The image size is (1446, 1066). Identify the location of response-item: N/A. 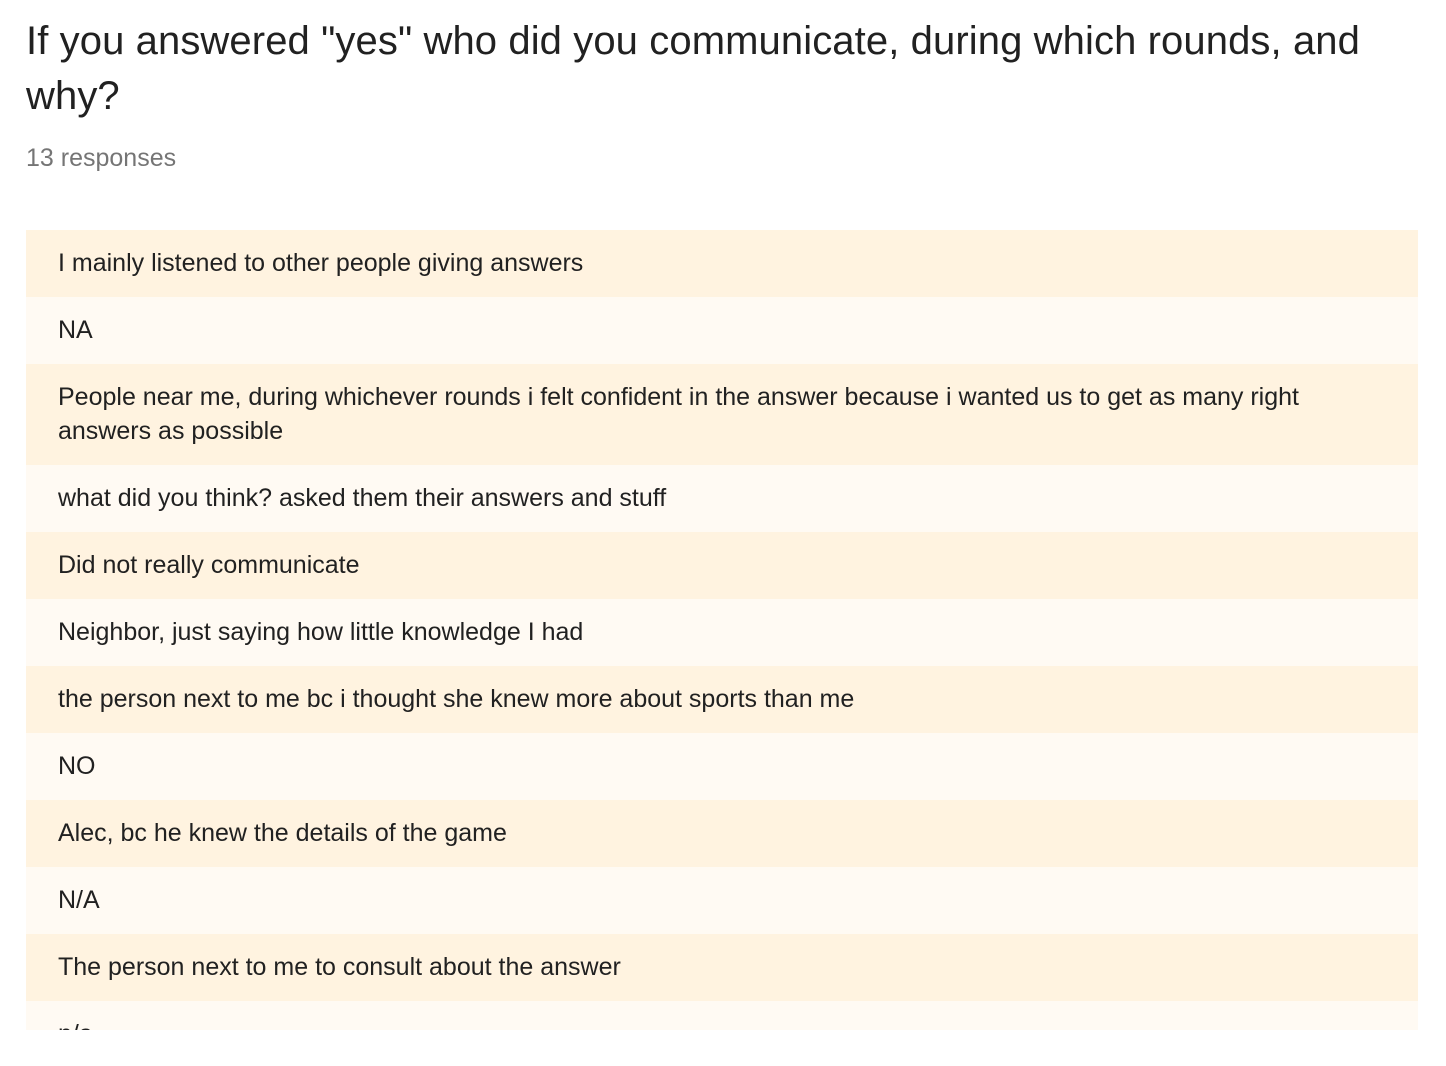
(722, 900).